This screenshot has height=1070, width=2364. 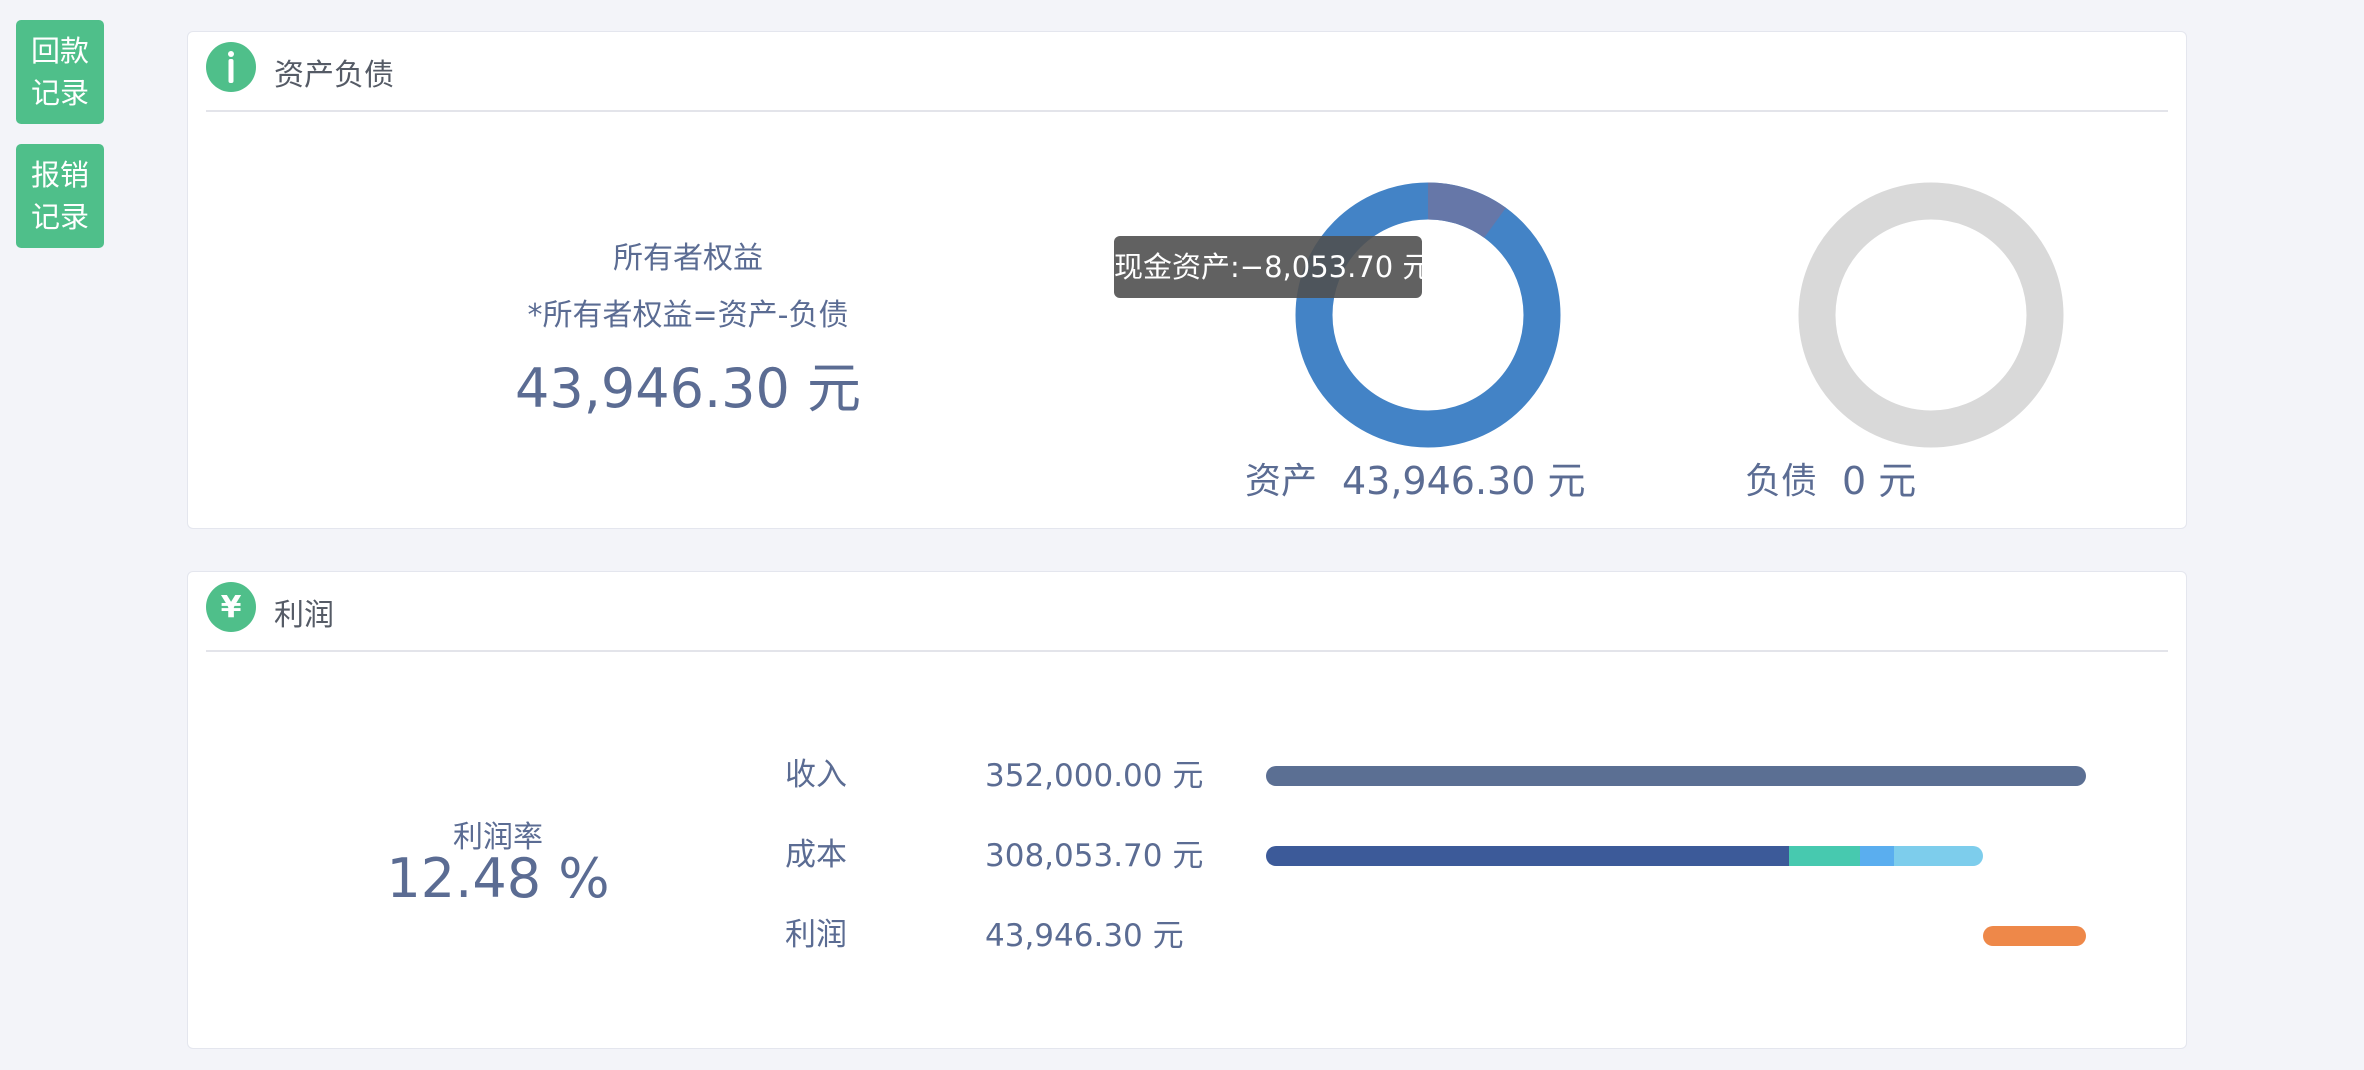 I want to click on cash-assets-tooltip: 现金资产:−8,053.70 元, so click(x=1272, y=267).